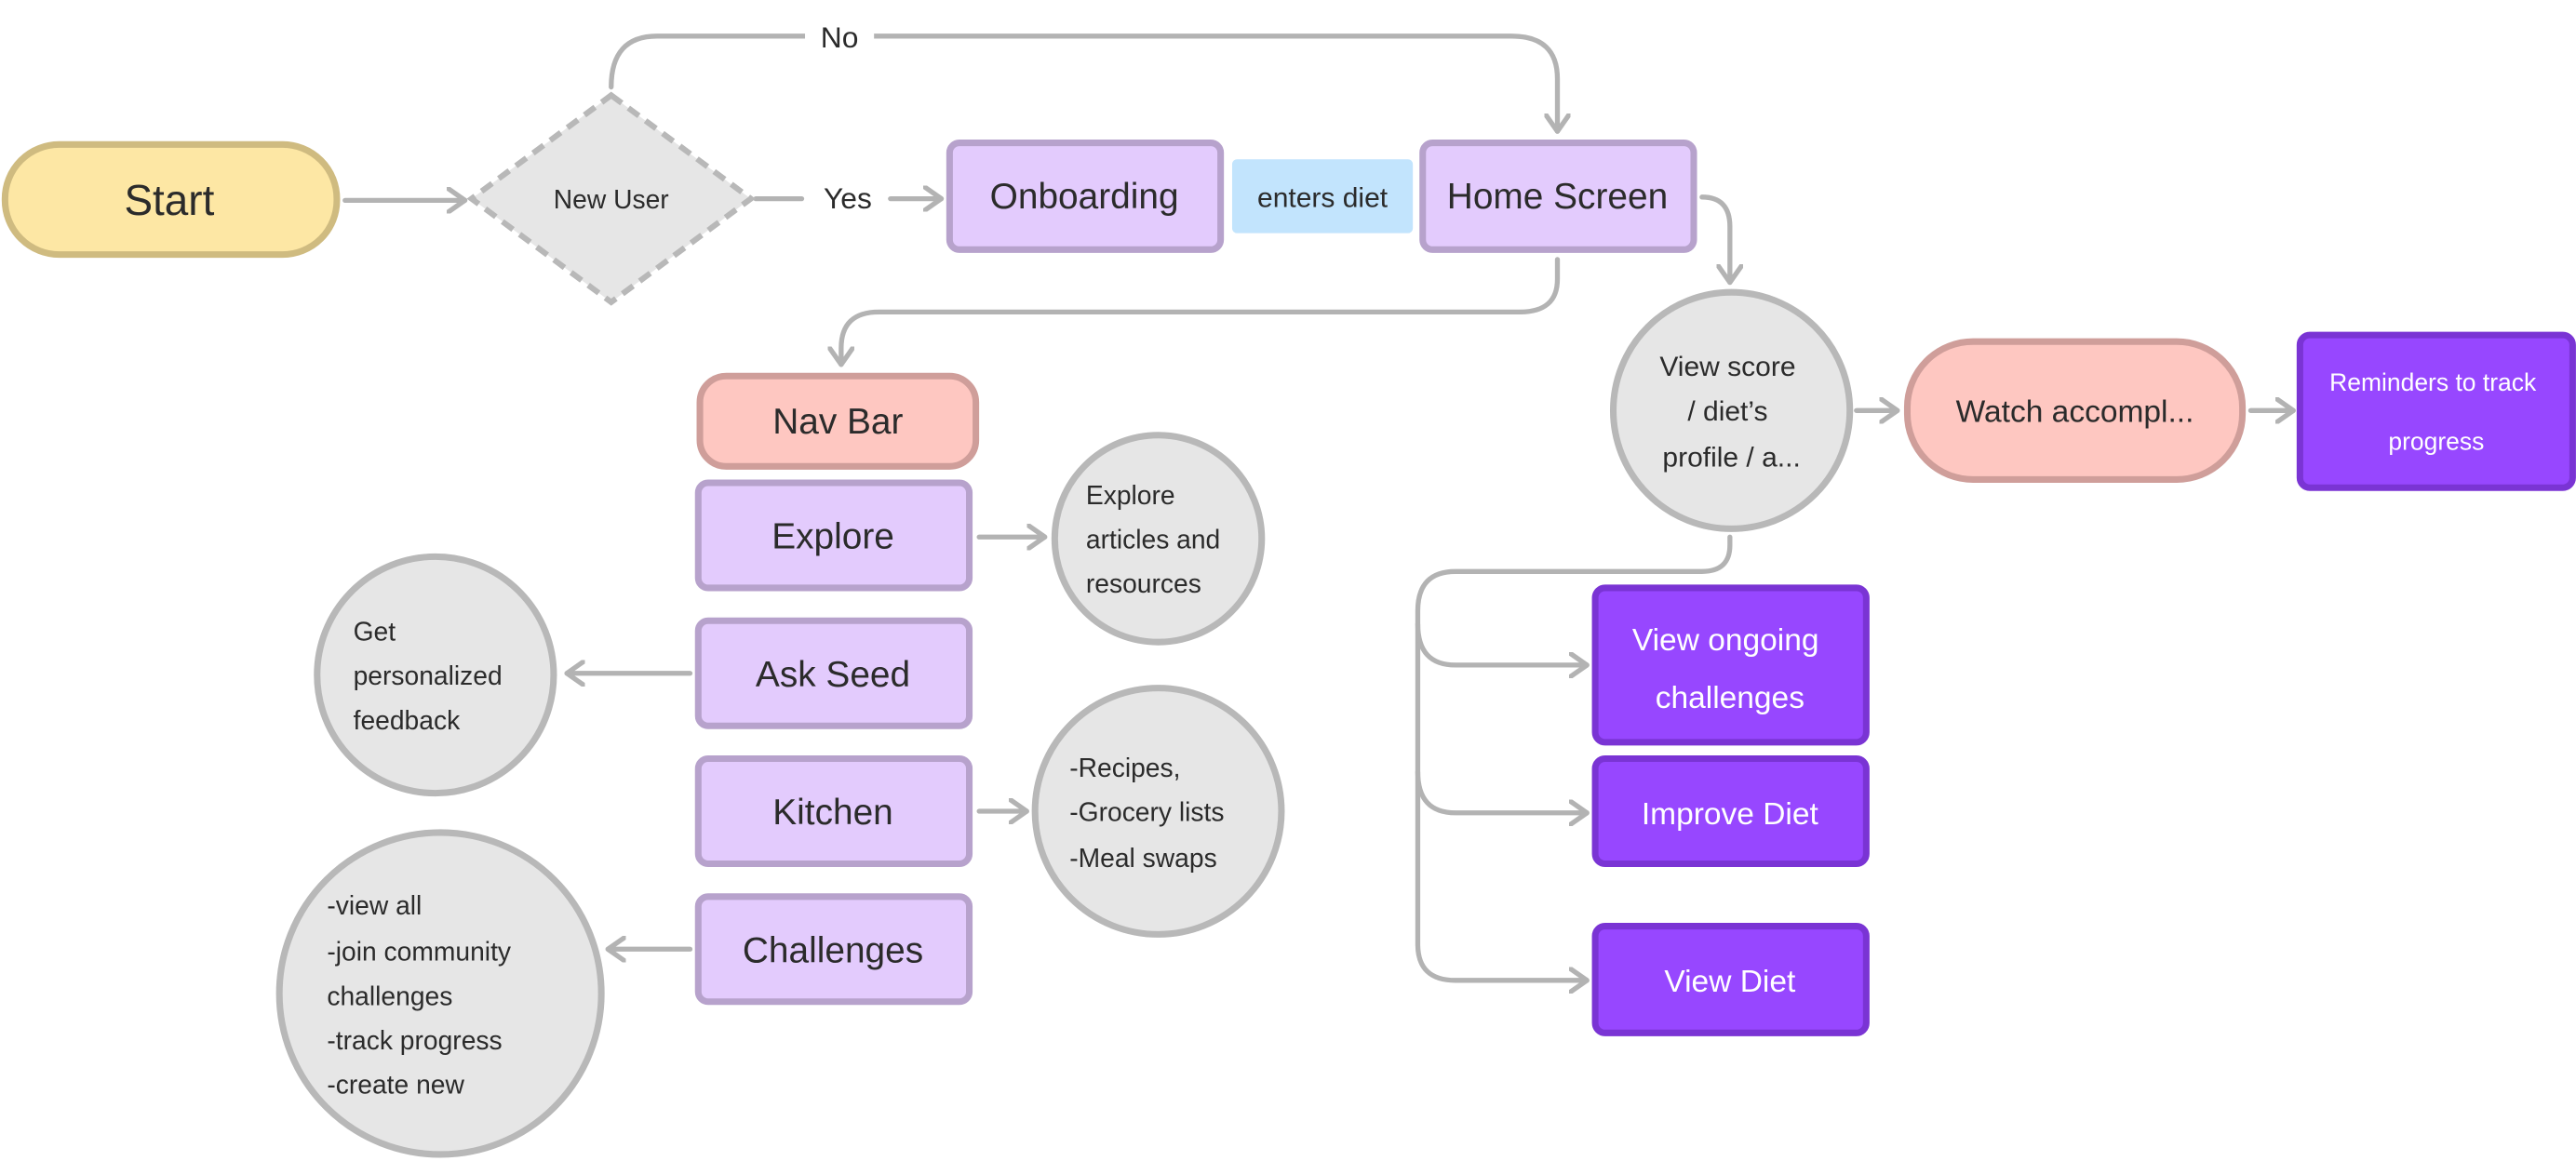  Describe the element at coordinates (1083, 83) in the screenshot. I see `edge-no` at that location.